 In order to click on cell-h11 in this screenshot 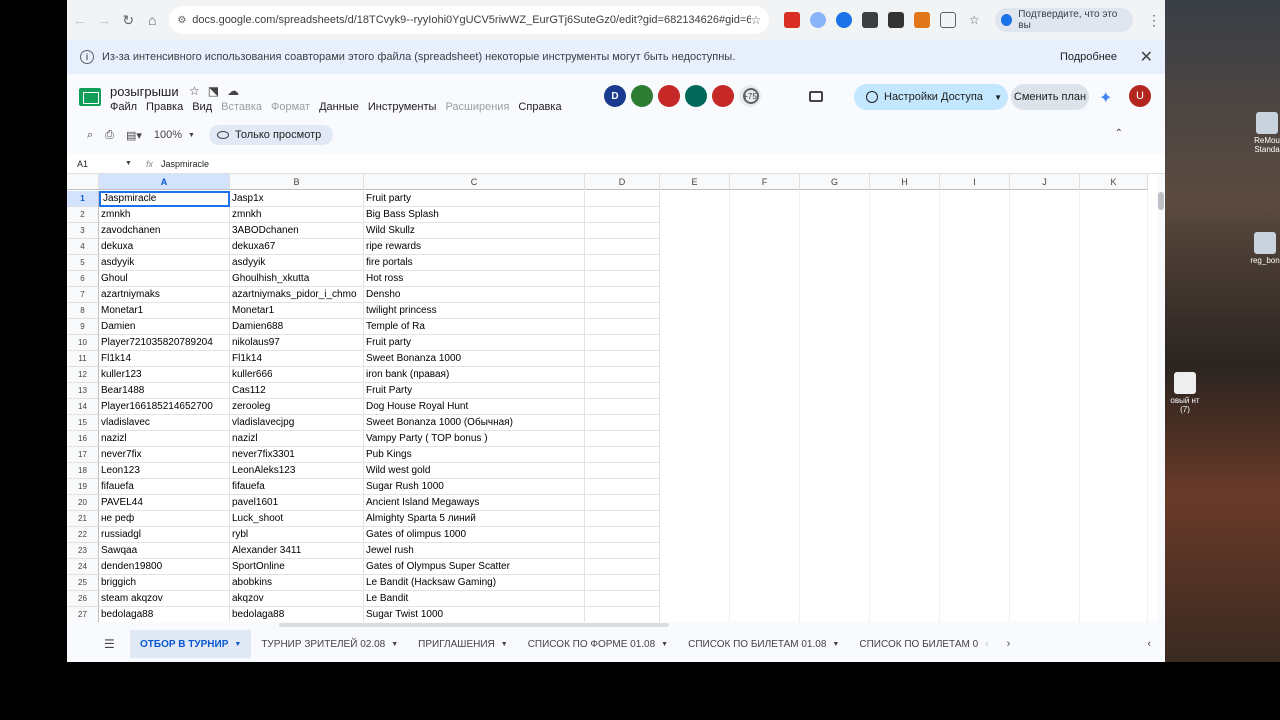, I will do `click(905, 359)`.